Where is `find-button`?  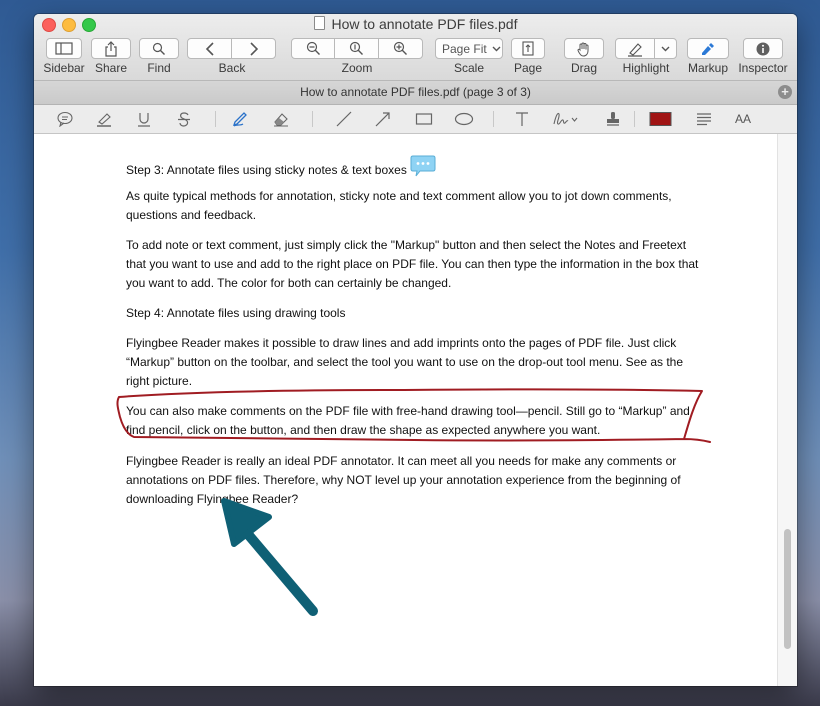 find-button is located at coordinates (159, 48).